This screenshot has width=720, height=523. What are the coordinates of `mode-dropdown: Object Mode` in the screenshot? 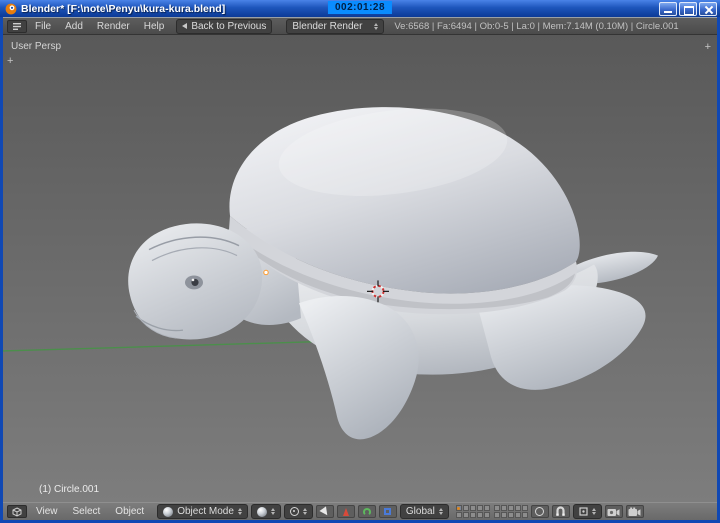 It's located at (202, 511).